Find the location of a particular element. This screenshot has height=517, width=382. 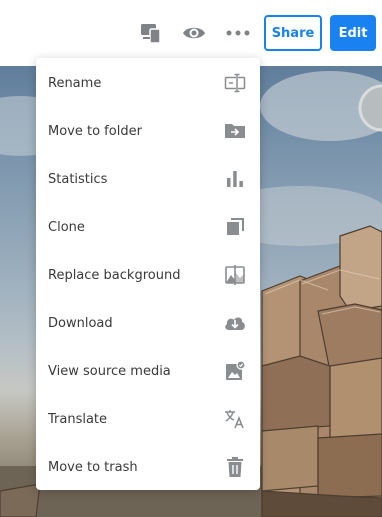

menu-item-label: View source media is located at coordinates (109, 371).